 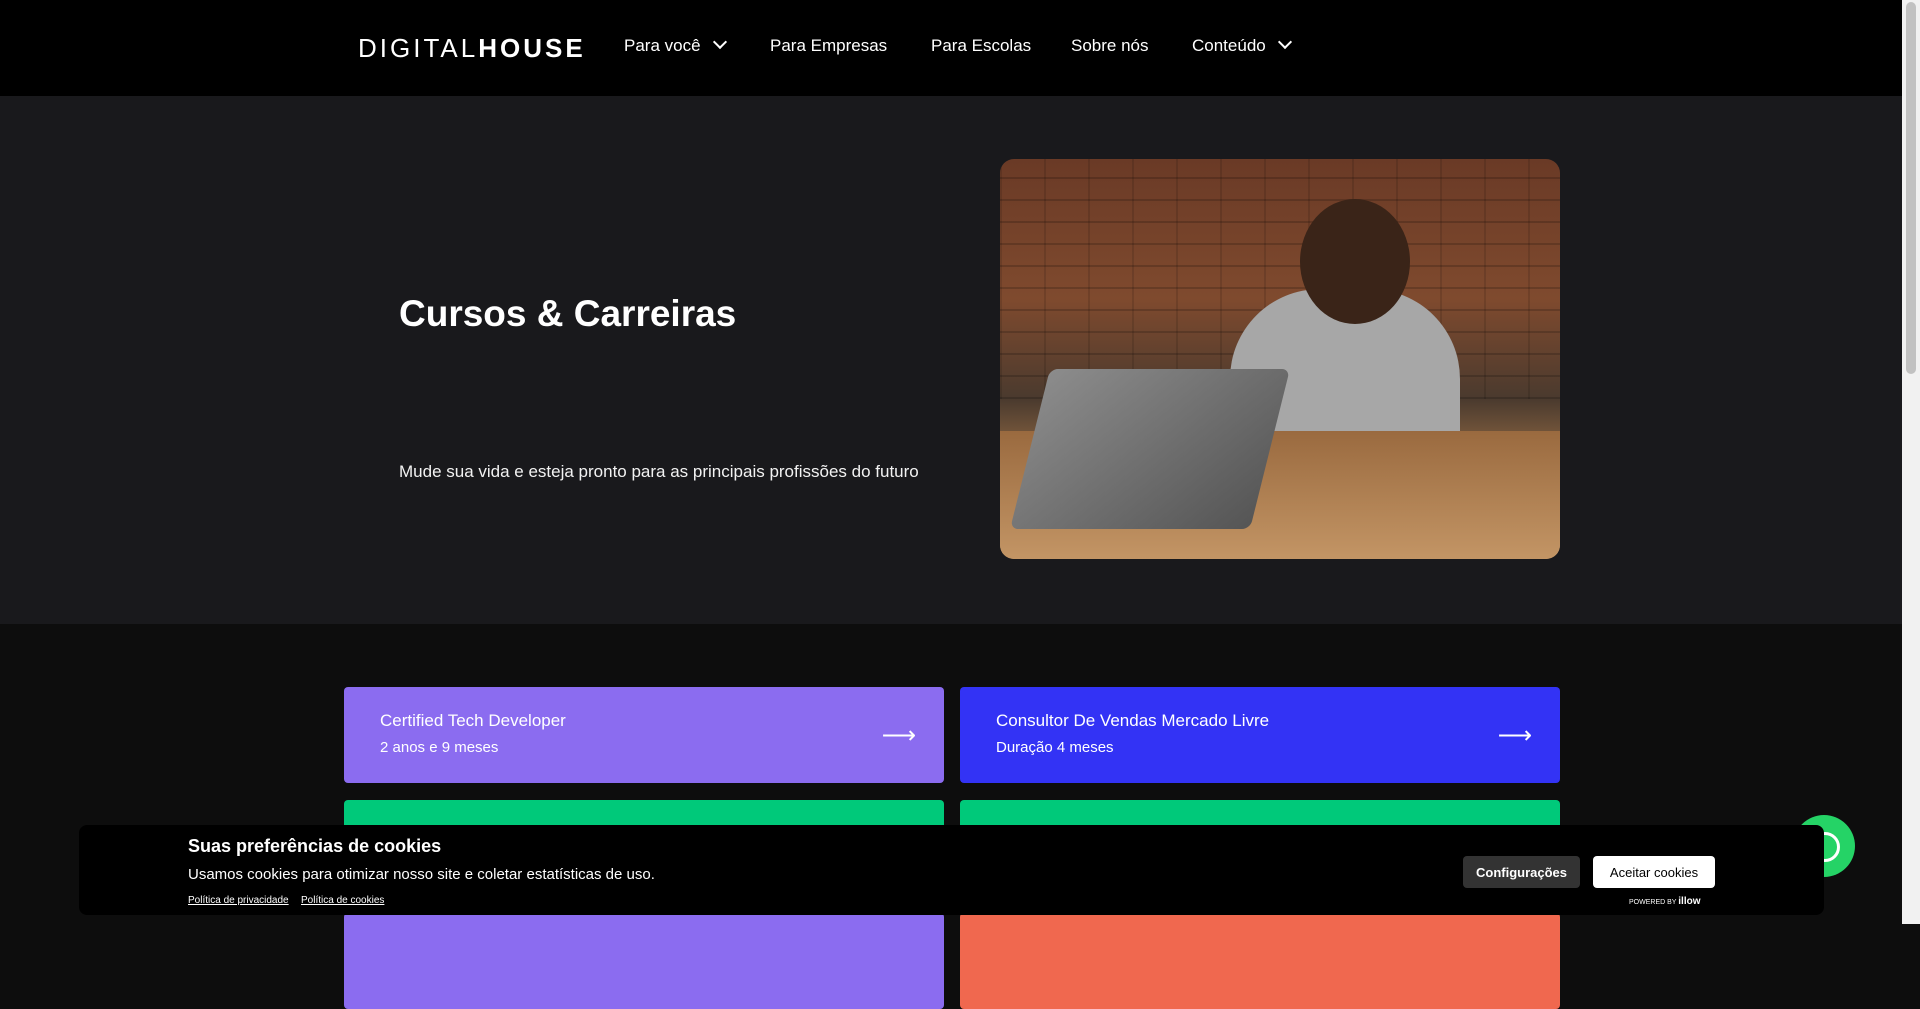 I want to click on logo-text-light: DIGITAL, so click(x=418, y=48).